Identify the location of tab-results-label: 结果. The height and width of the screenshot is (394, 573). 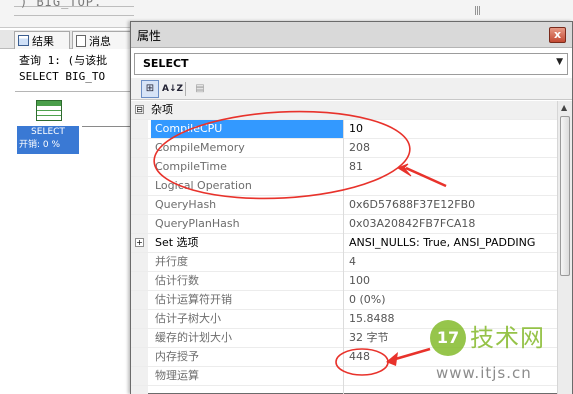
(43, 41).